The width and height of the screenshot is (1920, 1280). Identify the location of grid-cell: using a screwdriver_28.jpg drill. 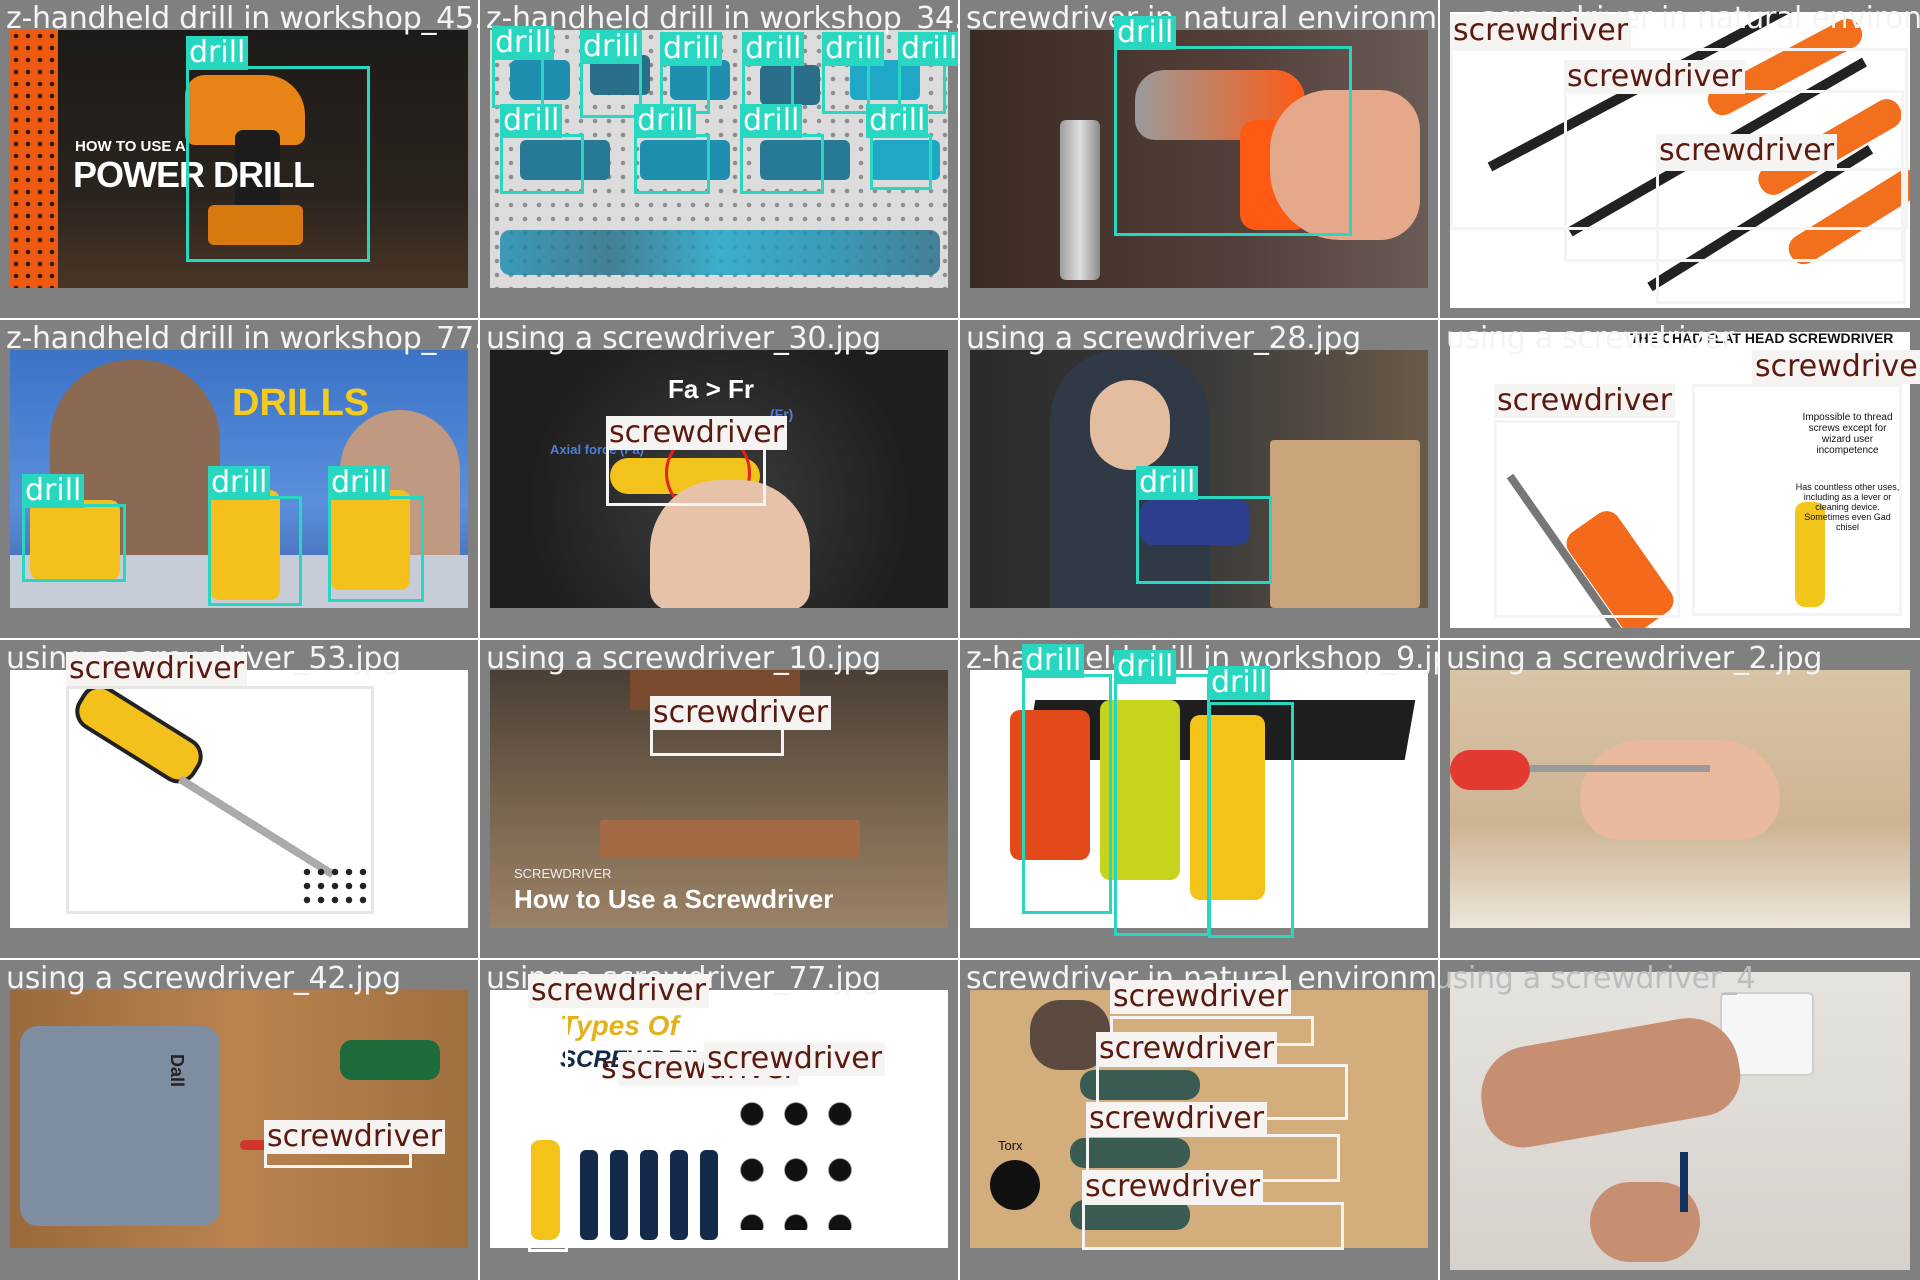
(1199, 479).